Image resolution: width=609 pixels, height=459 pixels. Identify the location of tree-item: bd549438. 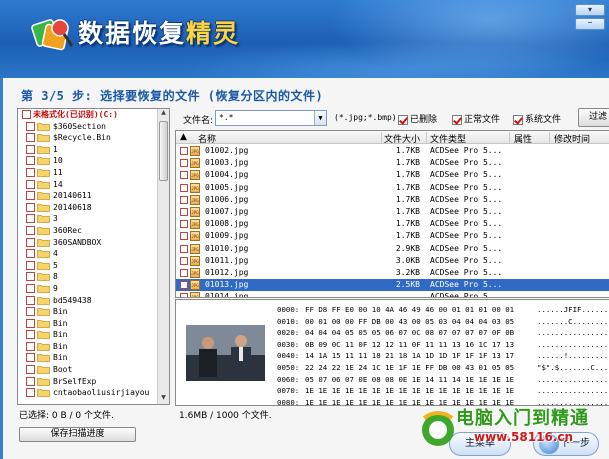
(93, 301).